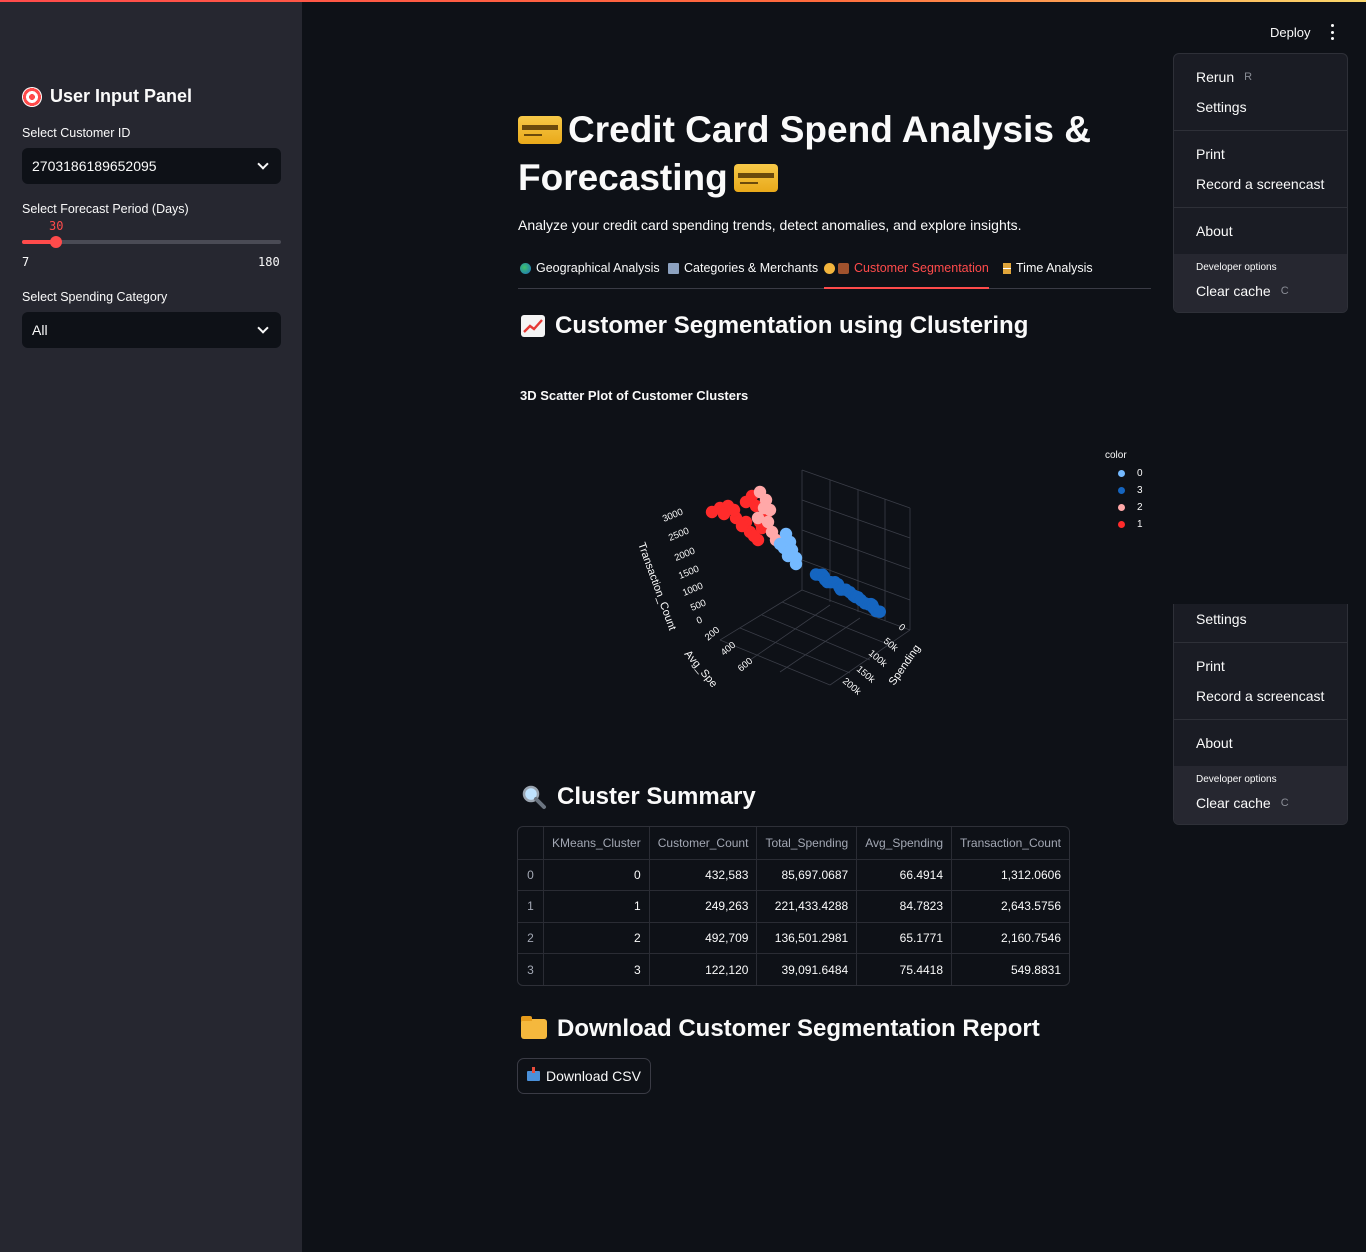 This screenshot has height=1252, width=1366. I want to click on axis-tick-label: 1000, so click(693, 590).